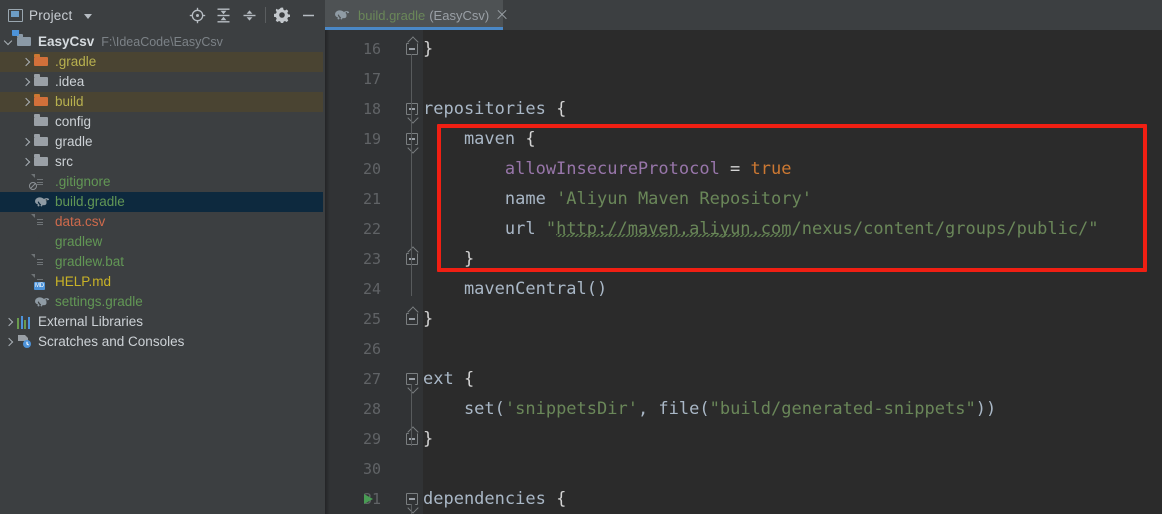  I want to click on code-line: mavenCentral(), so click(515, 289).